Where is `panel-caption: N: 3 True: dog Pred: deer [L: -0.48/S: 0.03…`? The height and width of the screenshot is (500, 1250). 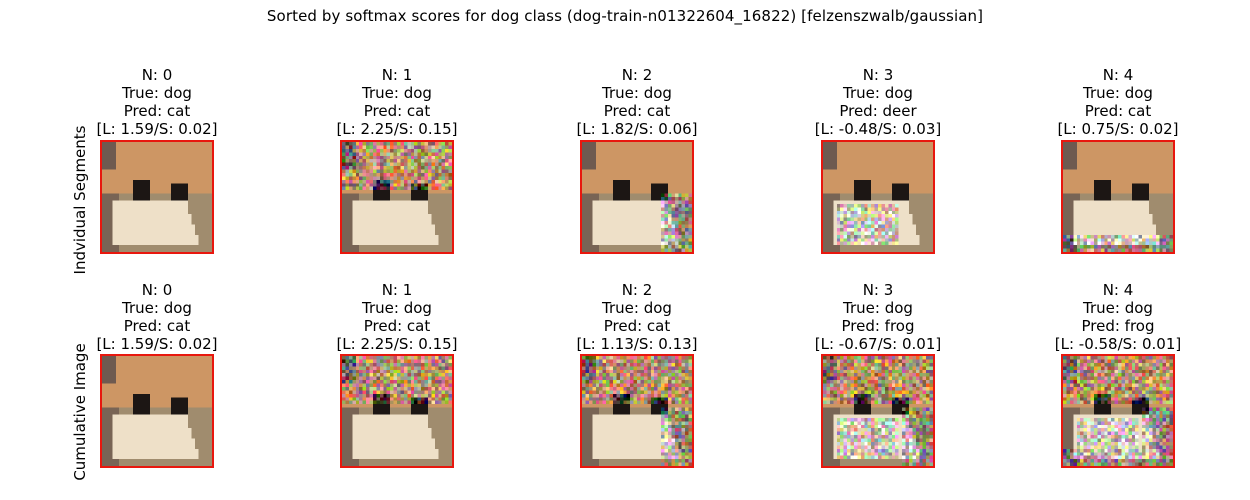
panel-caption: N: 3 True: dog Pred: deer [L: -0.48/S: 0.03… is located at coordinates (878, 102).